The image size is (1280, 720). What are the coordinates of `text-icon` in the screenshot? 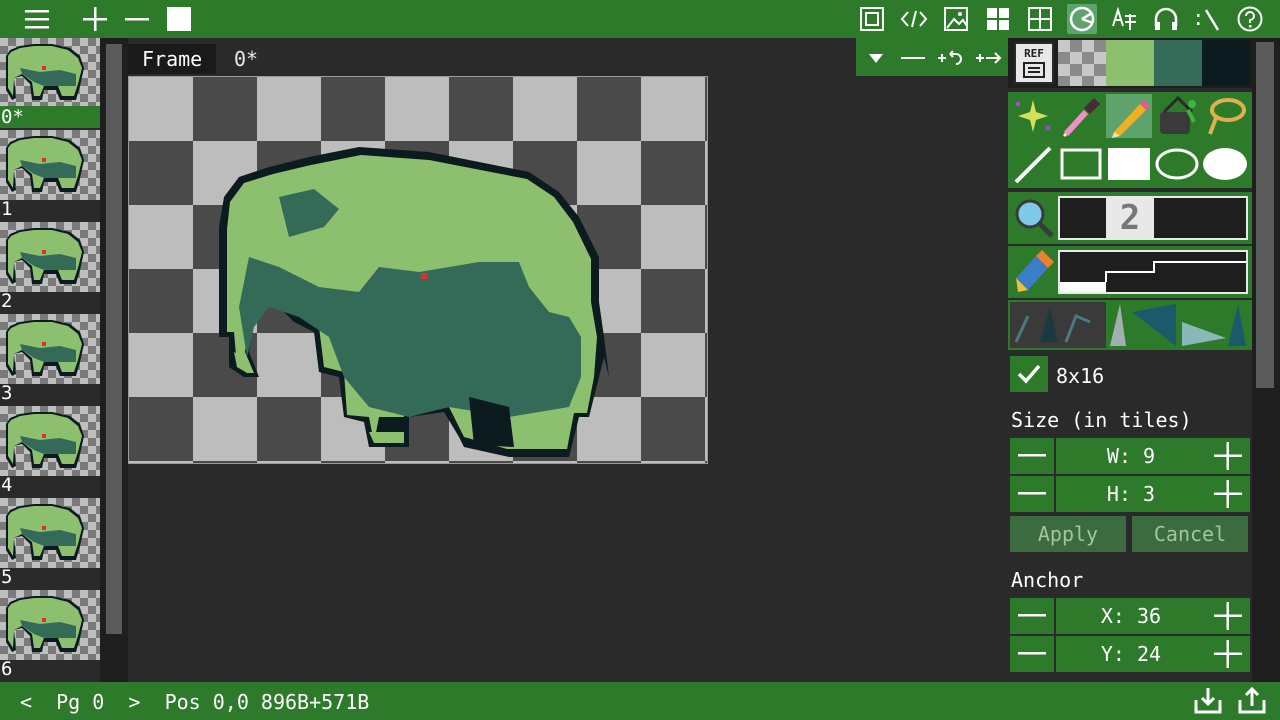 It's located at (1124, 19).